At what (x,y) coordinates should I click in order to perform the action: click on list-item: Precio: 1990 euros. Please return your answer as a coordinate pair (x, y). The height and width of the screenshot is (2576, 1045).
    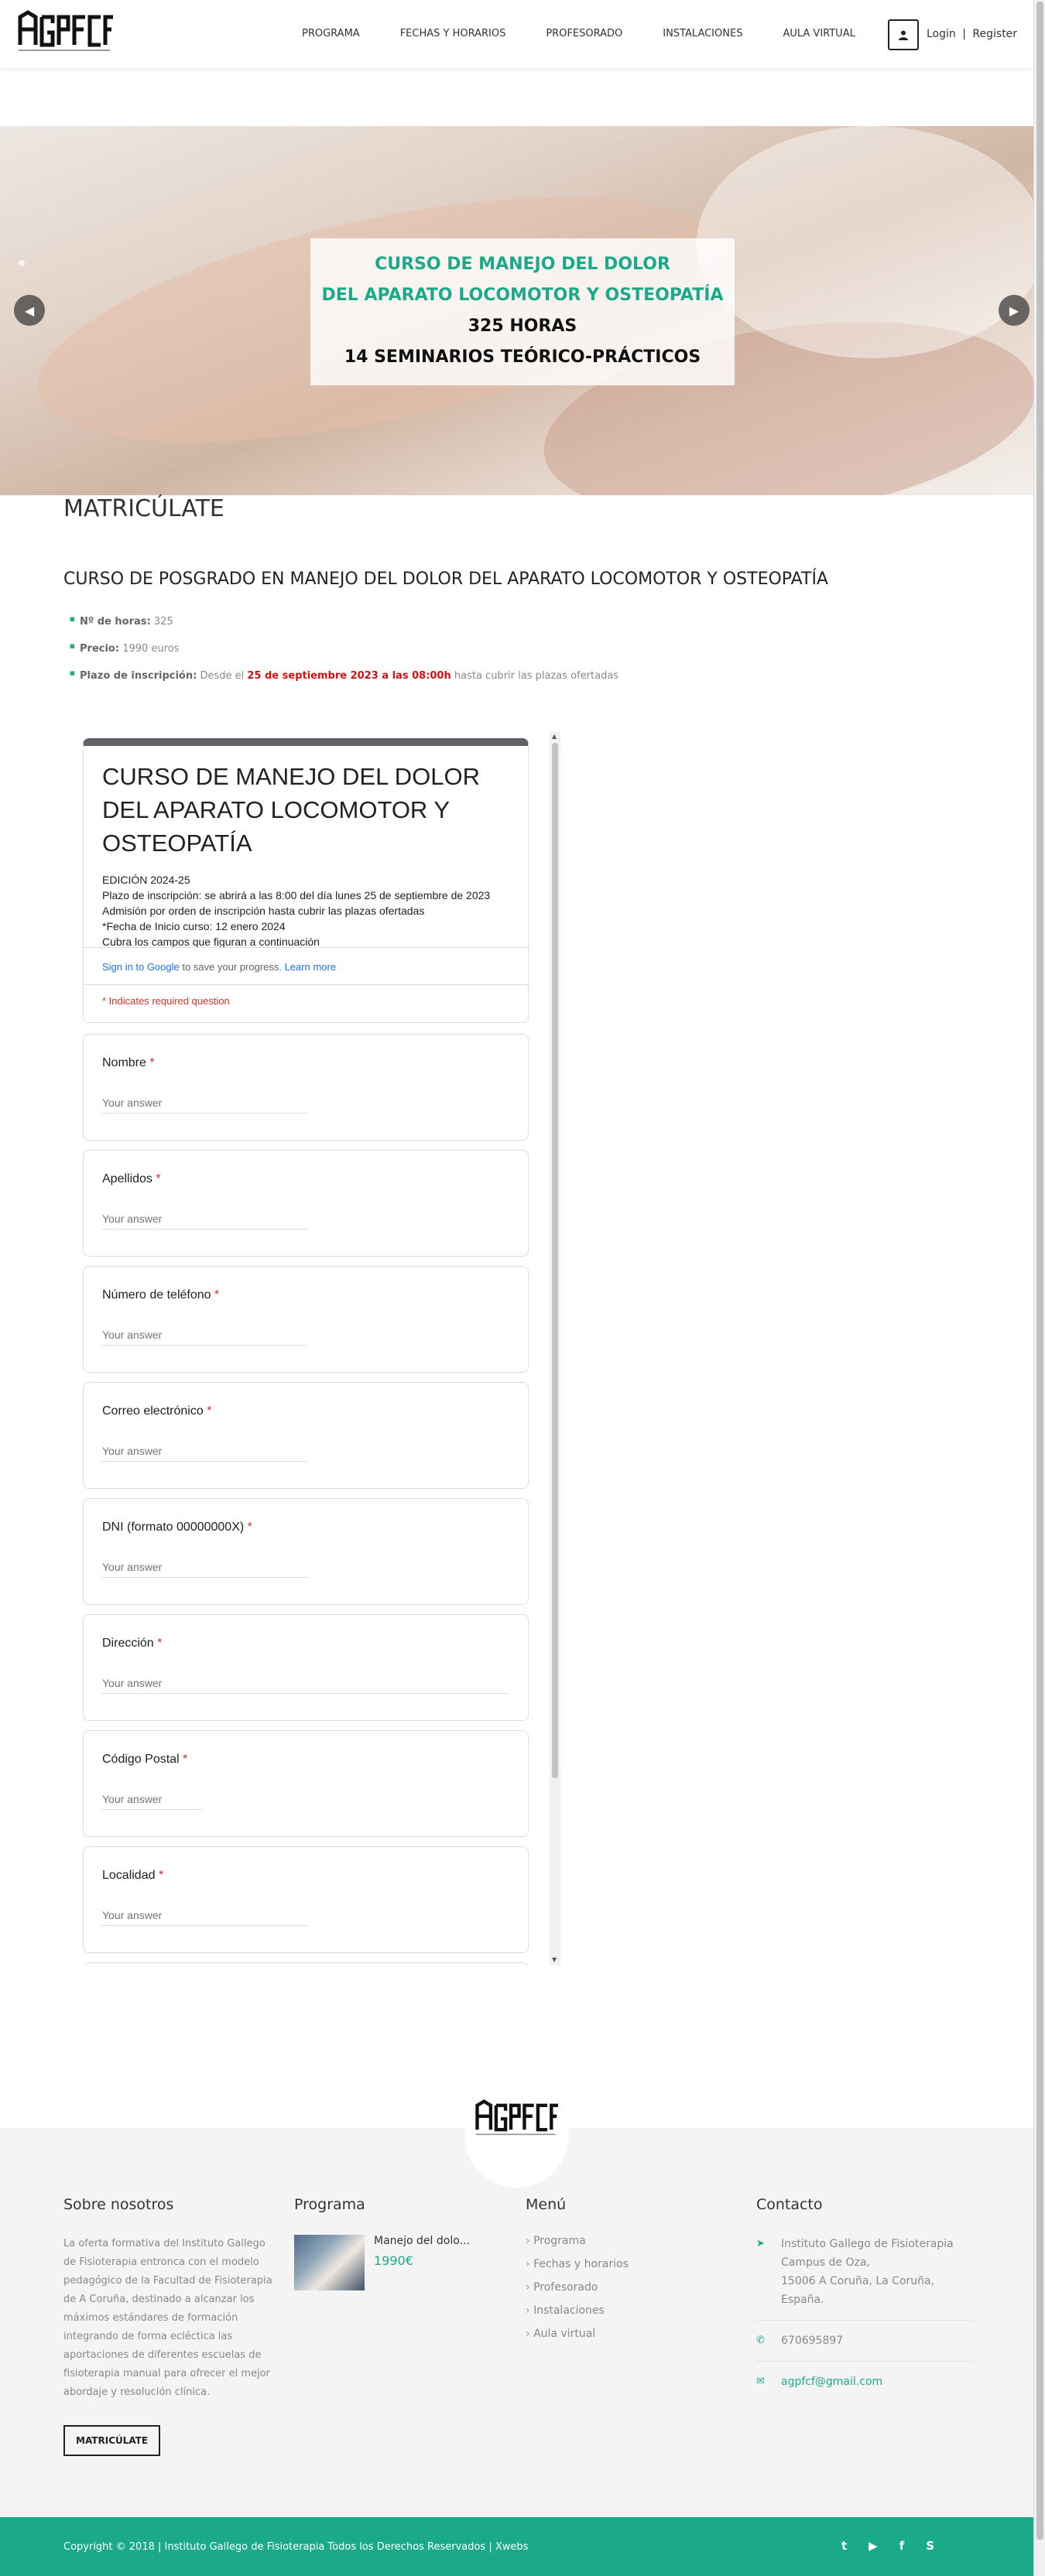
    Looking at the image, I should click on (344, 649).